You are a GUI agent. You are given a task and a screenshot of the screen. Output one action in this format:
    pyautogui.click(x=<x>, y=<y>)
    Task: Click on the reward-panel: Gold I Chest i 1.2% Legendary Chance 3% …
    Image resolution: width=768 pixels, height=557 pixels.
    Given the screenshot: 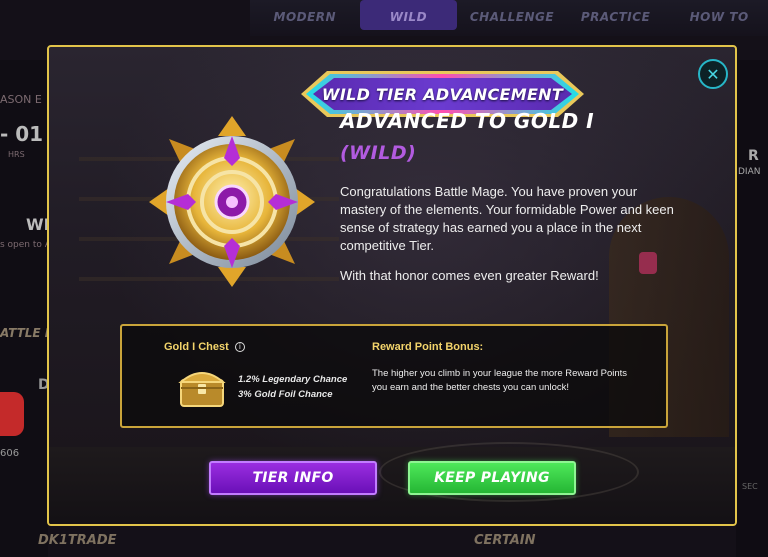 What is the action you would take?
    pyautogui.click(x=394, y=376)
    